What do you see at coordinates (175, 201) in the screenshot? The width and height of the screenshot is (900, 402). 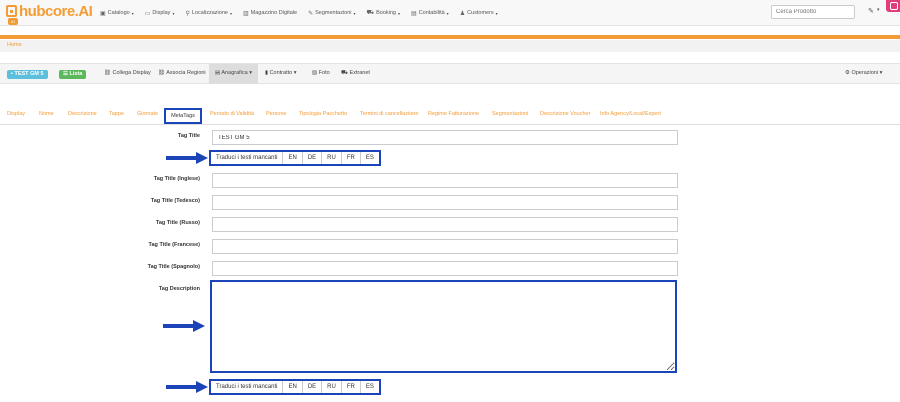 I see `tag-title-de-label: Tag Title (Tedesco)` at bounding box center [175, 201].